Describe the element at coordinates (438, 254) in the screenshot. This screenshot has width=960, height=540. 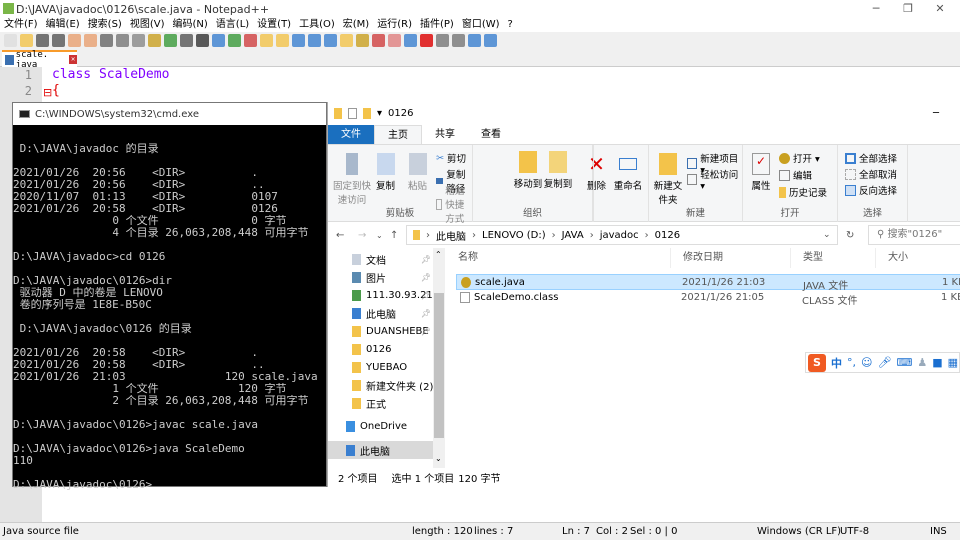
I see `scroll-up-icon: ⌃` at that location.